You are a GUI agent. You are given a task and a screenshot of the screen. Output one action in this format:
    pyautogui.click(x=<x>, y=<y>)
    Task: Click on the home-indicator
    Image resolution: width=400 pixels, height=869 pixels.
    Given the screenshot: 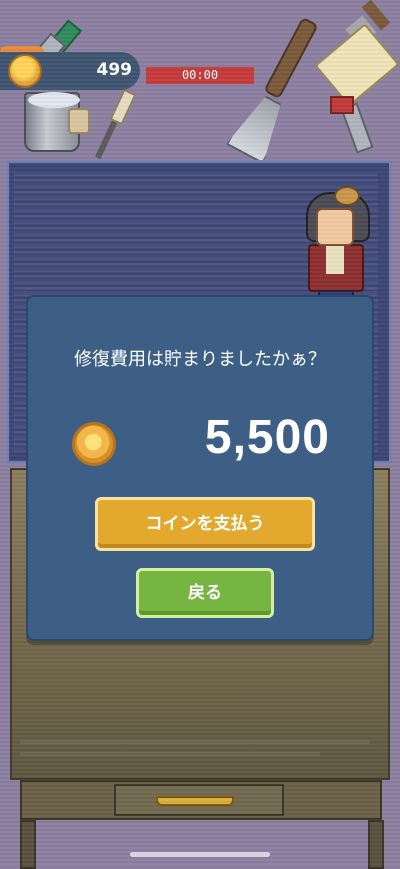 What is the action you would take?
    pyautogui.click(x=200, y=854)
    